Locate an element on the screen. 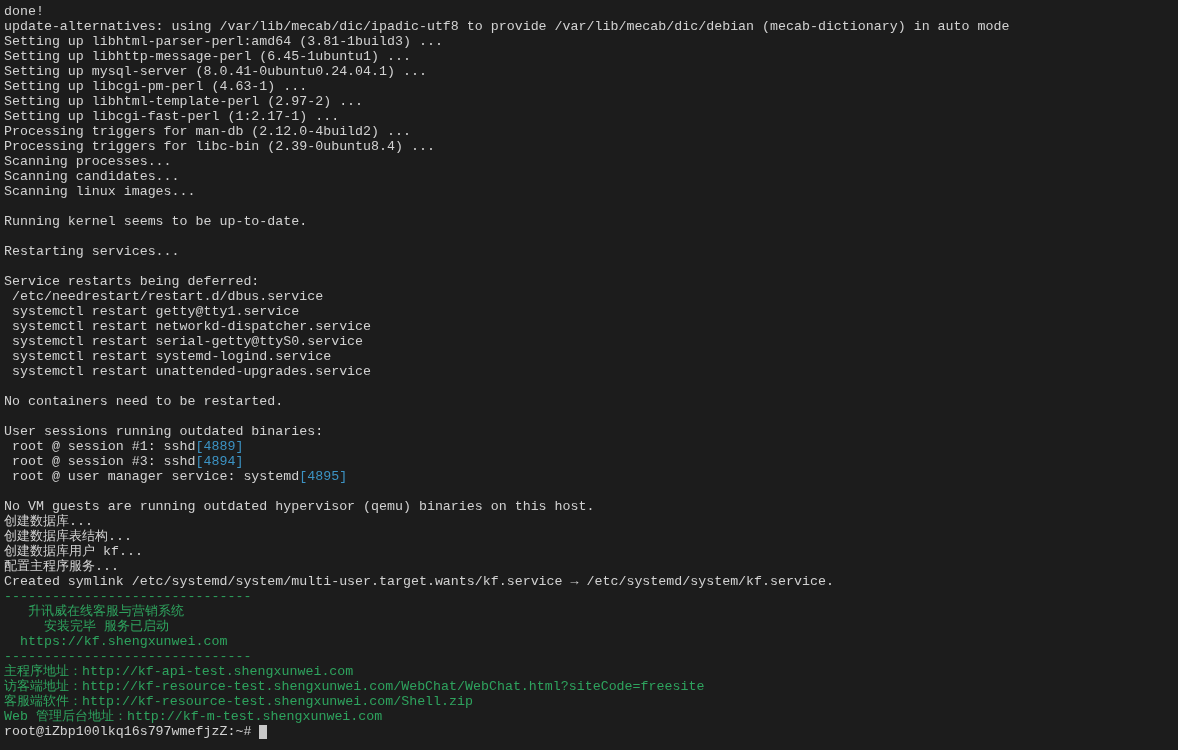 This screenshot has height=750, width=1178. output-line: No containers need to be restarted. is located at coordinates (144, 401).